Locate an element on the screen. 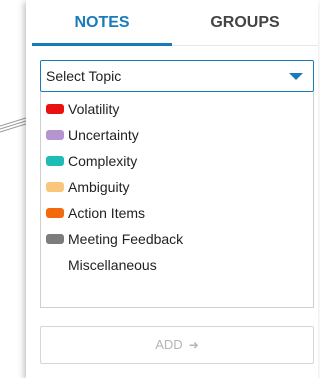 Image resolution: width=320 pixels, height=378 pixels. topic-option-label: Meeting Feedback is located at coordinates (126, 239).